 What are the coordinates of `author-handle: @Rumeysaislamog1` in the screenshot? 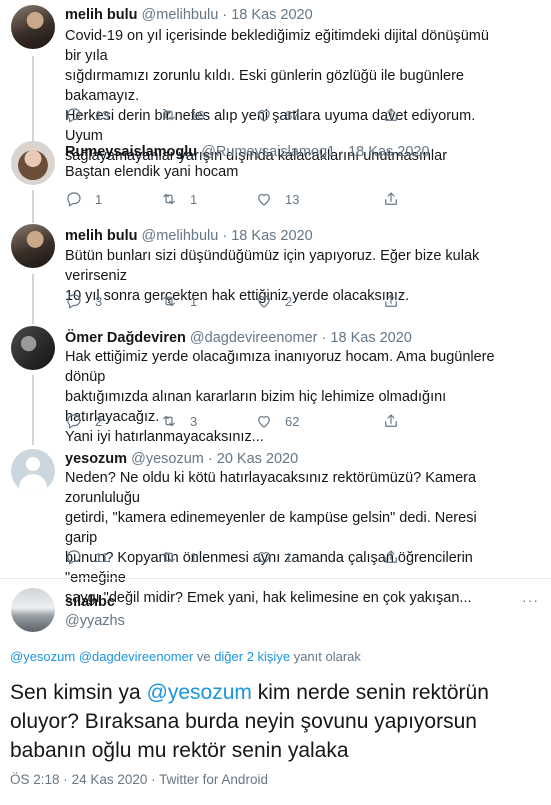 It's located at (268, 152).